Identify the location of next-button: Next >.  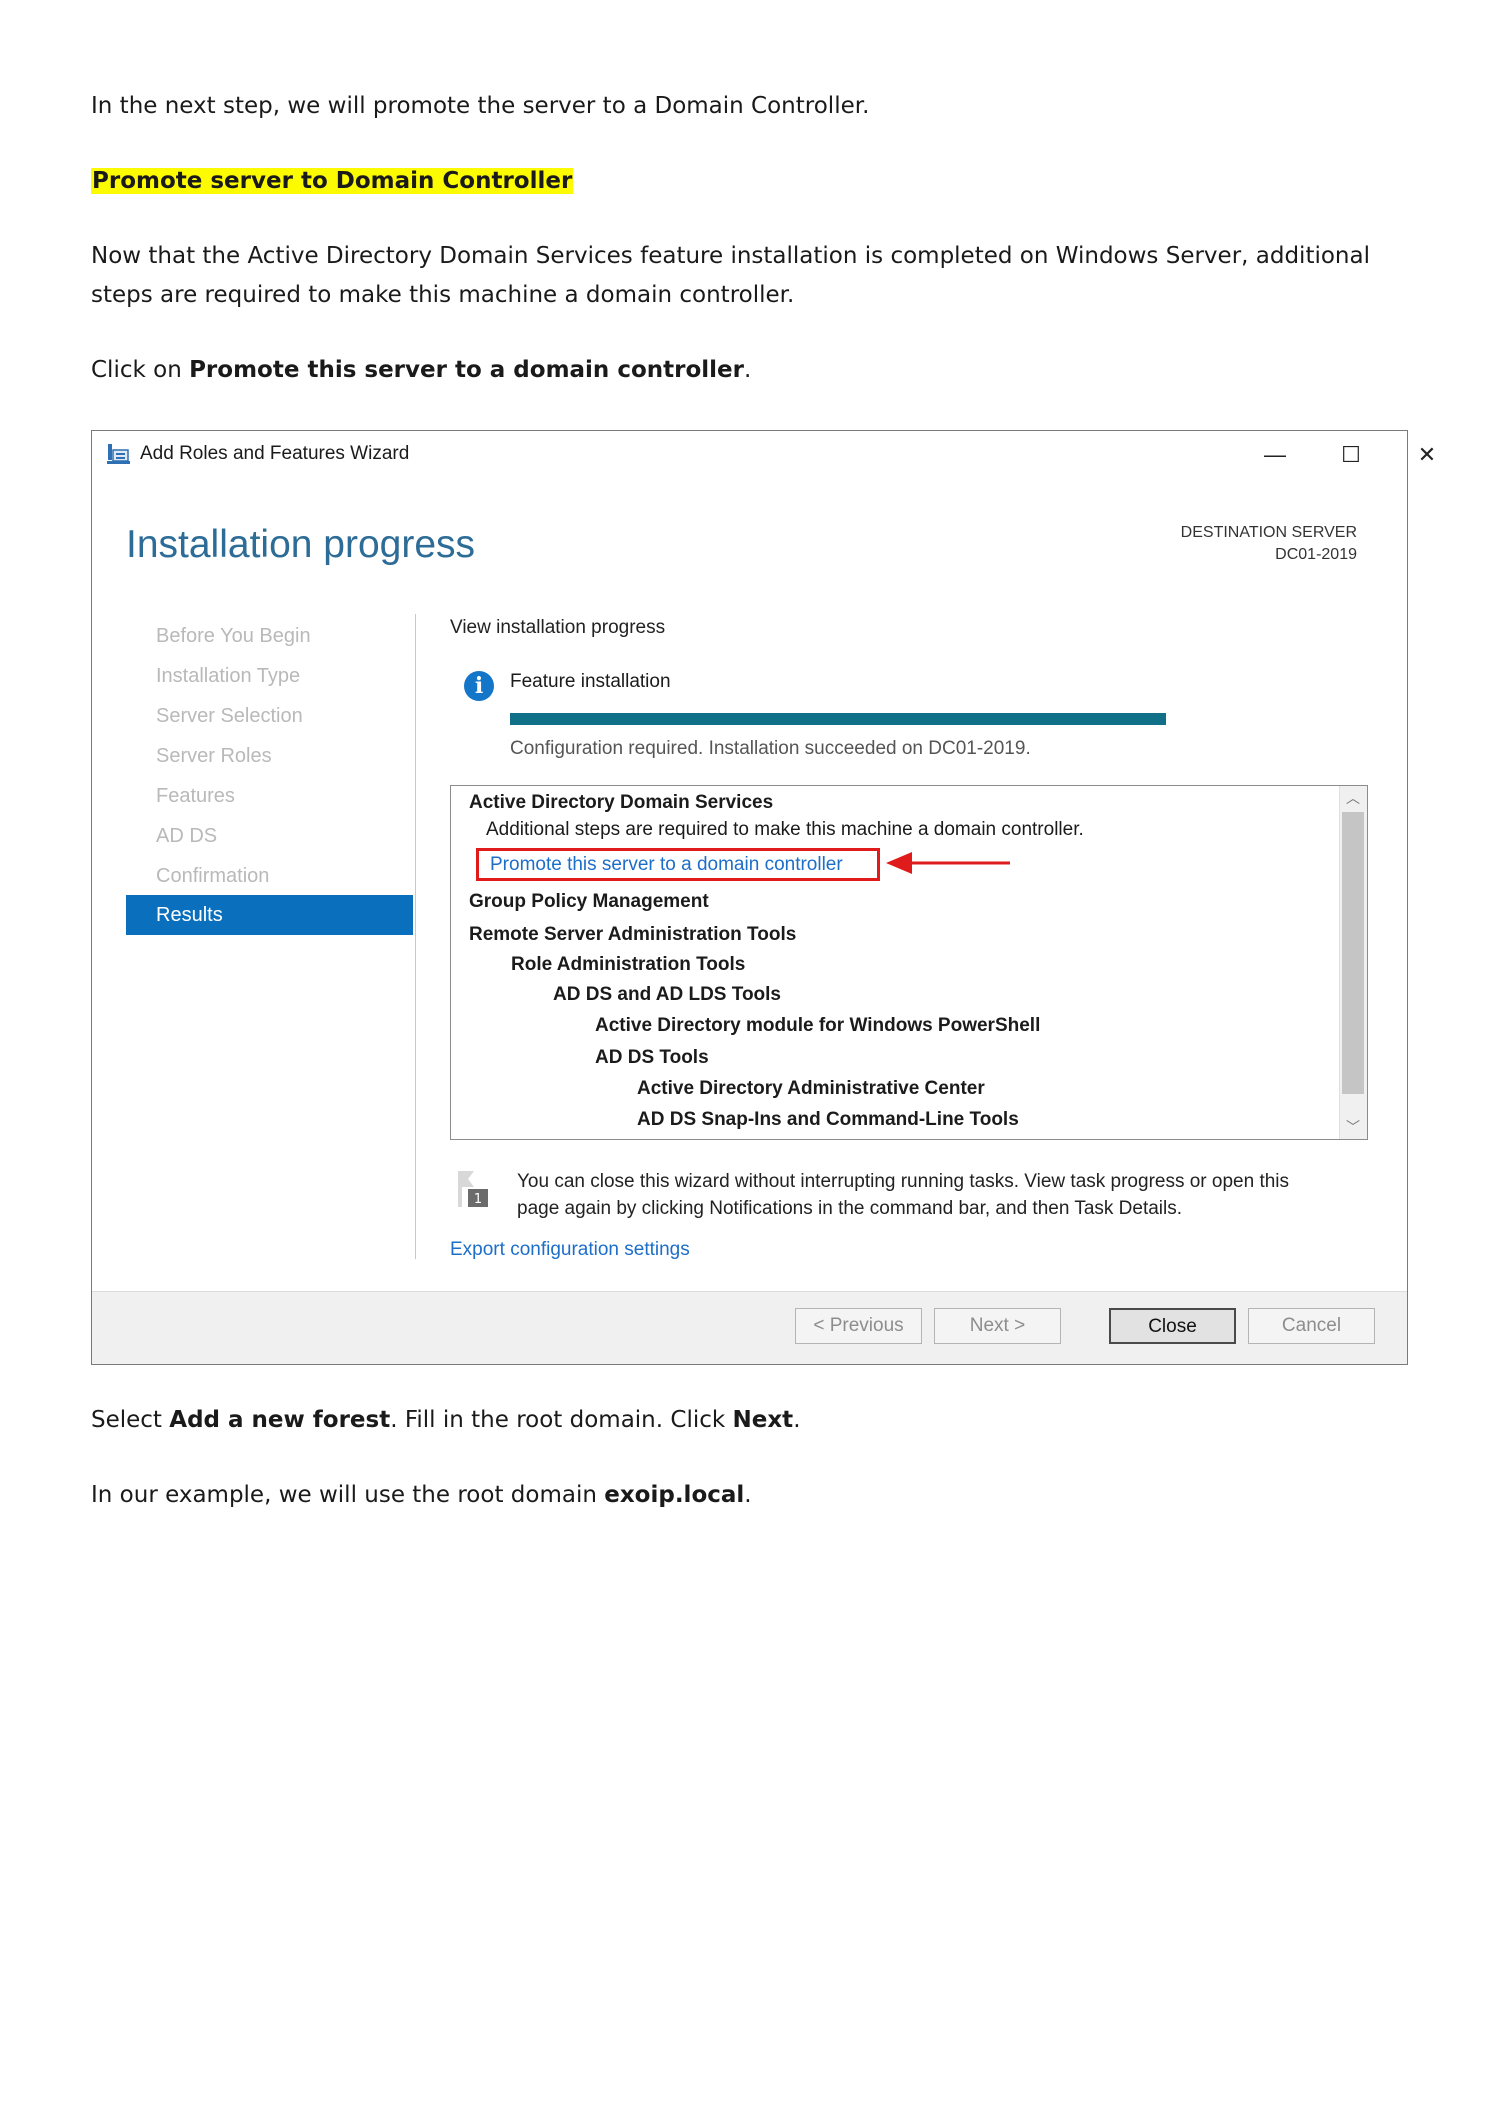
(997, 1326).